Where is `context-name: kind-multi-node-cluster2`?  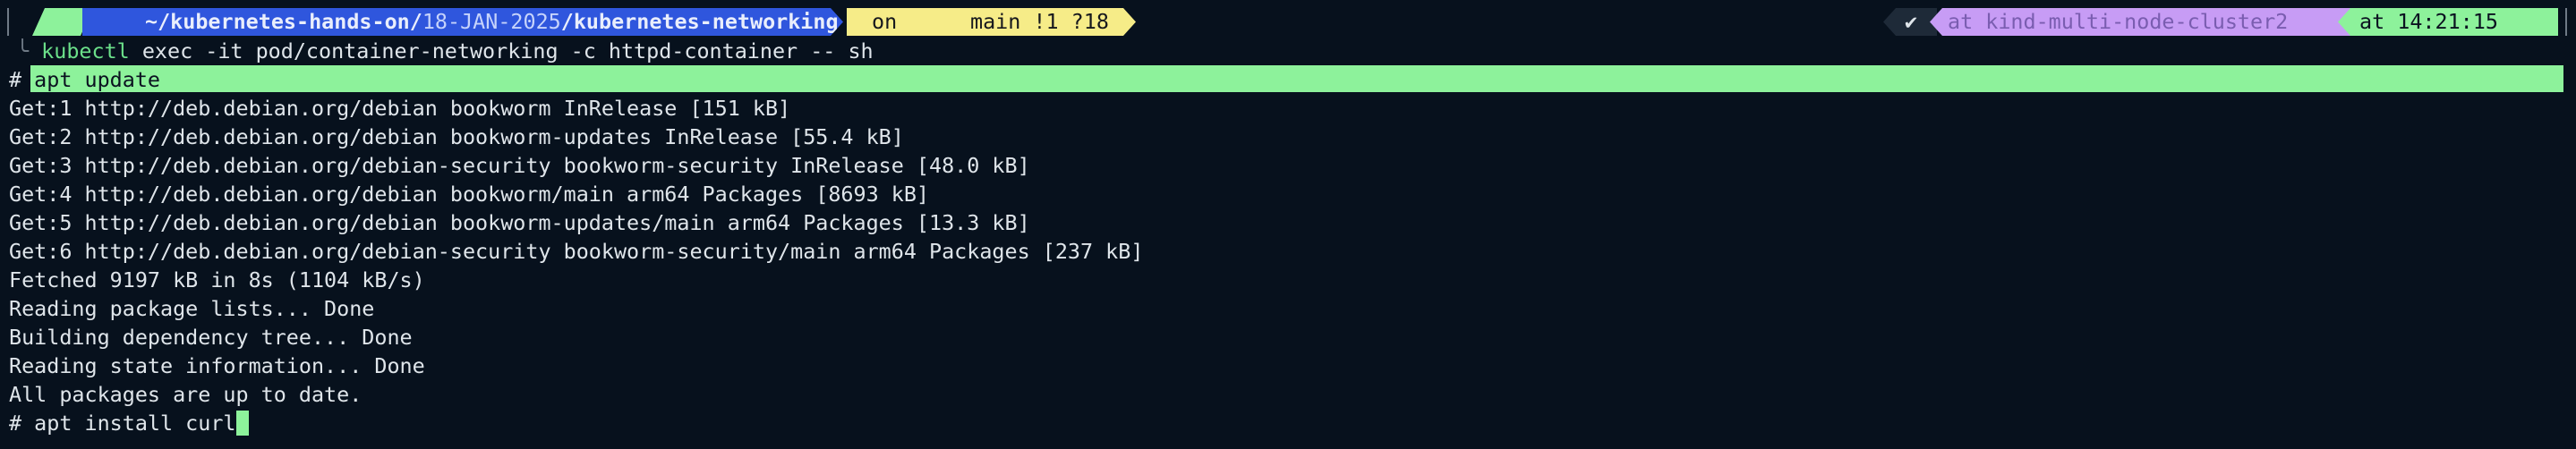
context-name: kind-multi-node-cluster2 is located at coordinates (2137, 21).